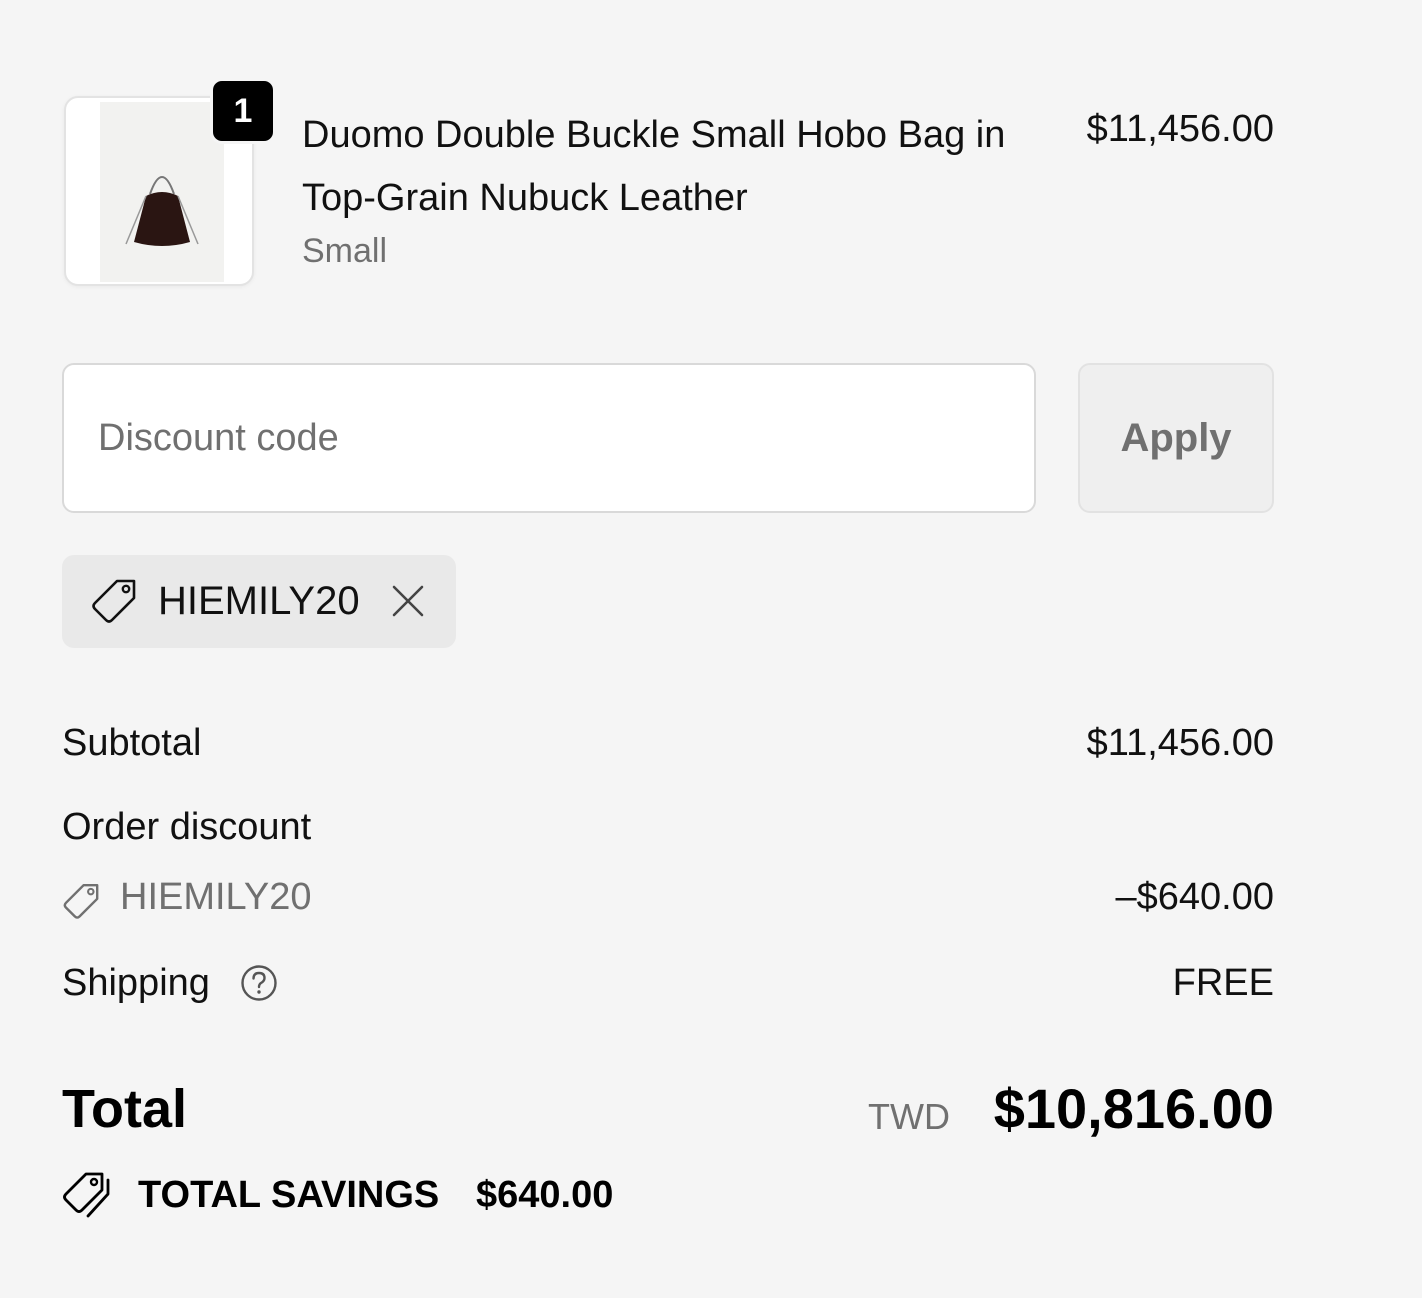 Image resolution: width=1422 pixels, height=1298 pixels. Describe the element at coordinates (216, 897) in the screenshot. I see `order-discount-code: HIEMILY20` at that location.